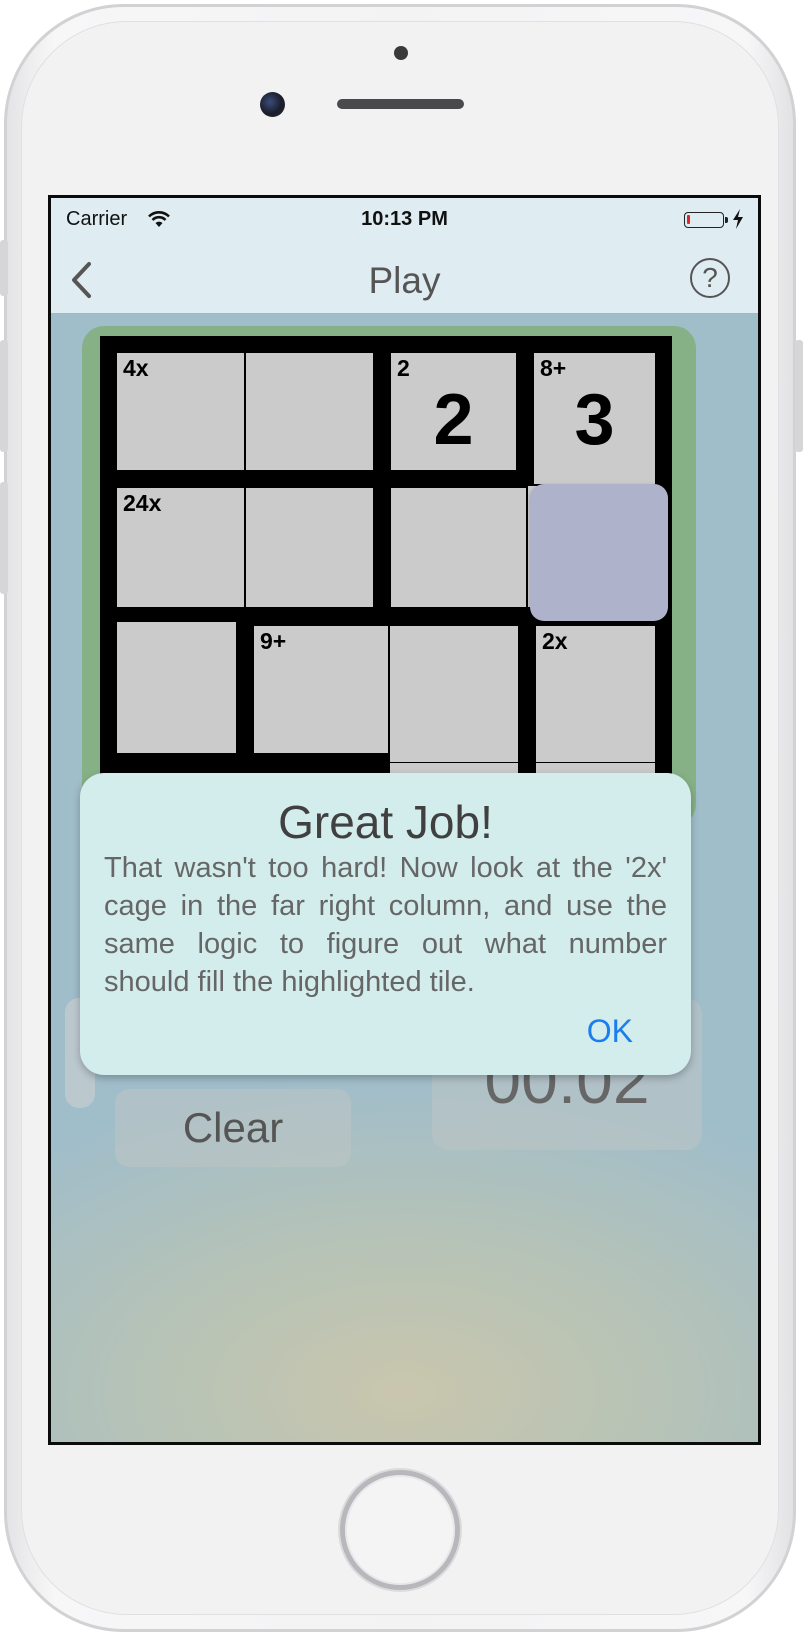 This screenshot has height=1636, width=803. I want to click on highlighted-tile, so click(599, 552).